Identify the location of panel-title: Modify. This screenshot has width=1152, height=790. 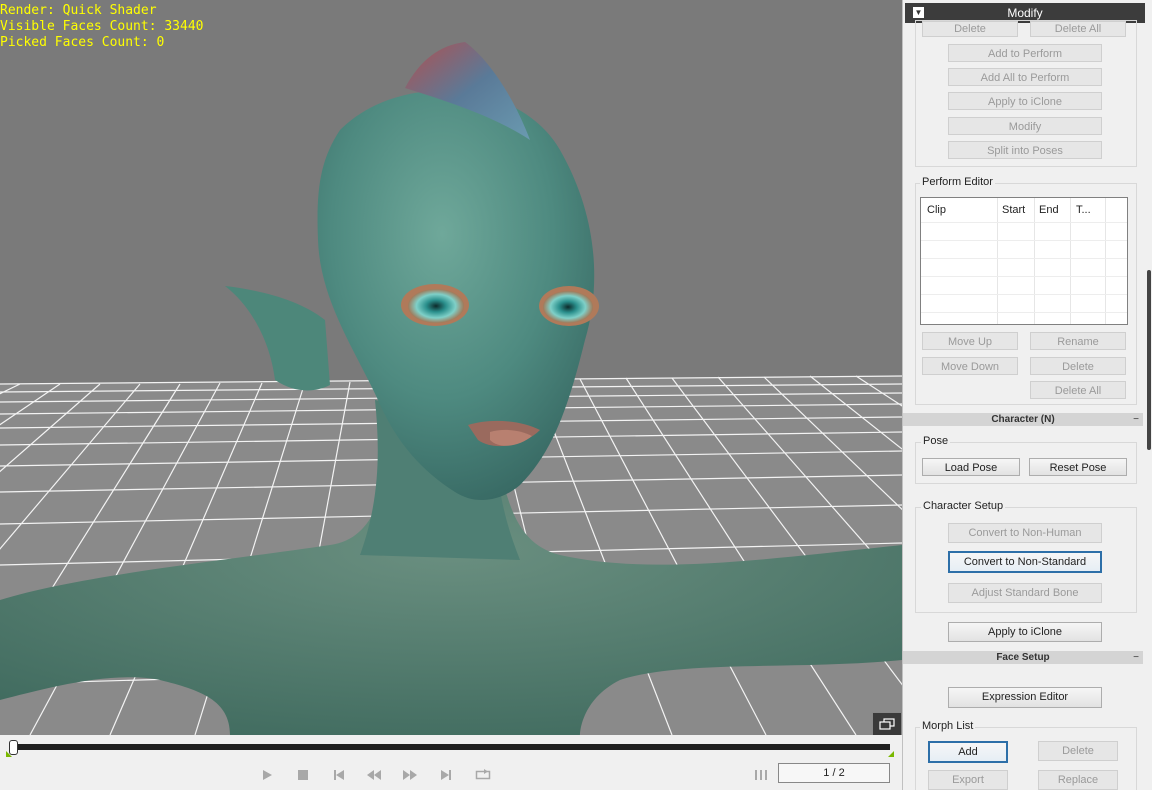
(1025, 13).